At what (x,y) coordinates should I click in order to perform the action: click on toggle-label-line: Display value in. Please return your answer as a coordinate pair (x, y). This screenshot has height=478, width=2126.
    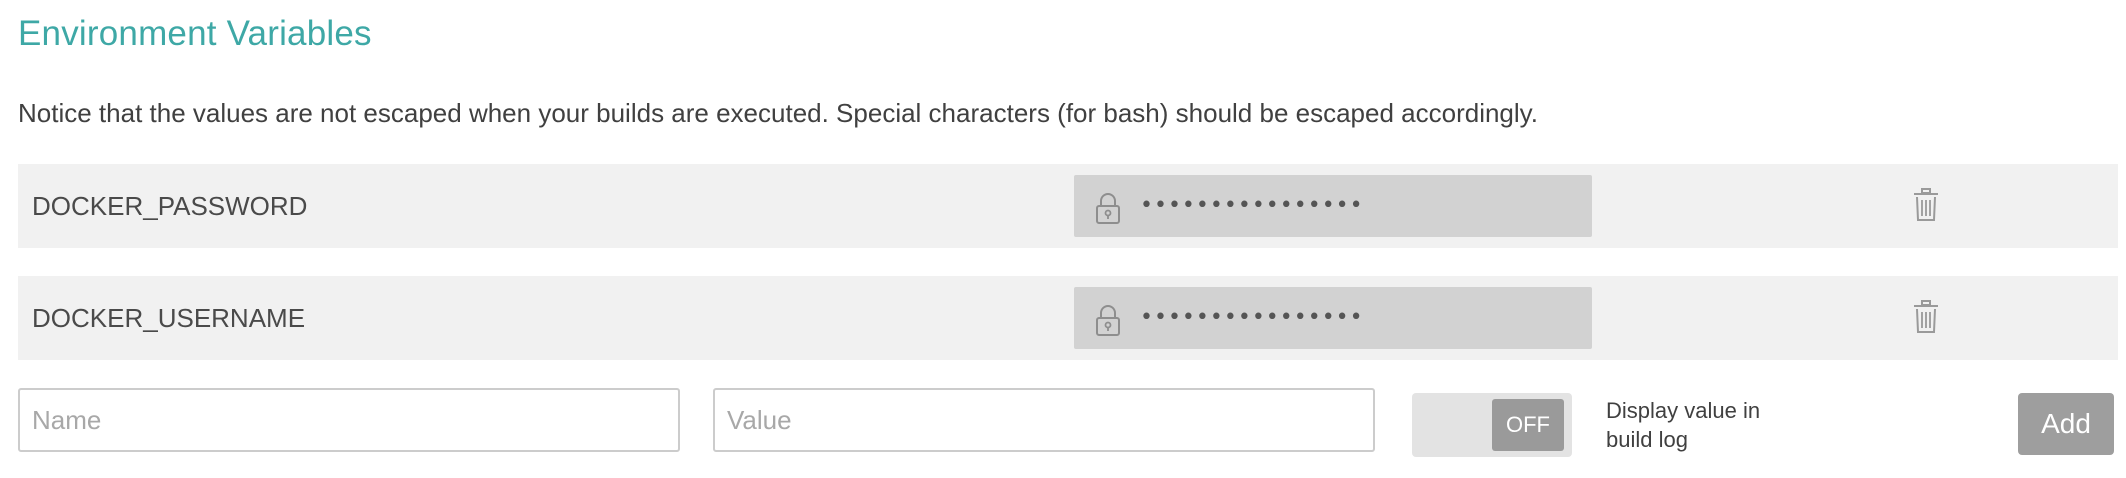
    Looking at the image, I should click on (1683, 410).